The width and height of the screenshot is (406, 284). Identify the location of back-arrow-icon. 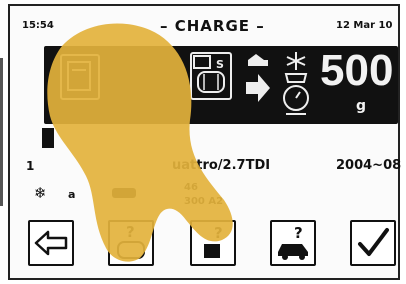
(51, 243).